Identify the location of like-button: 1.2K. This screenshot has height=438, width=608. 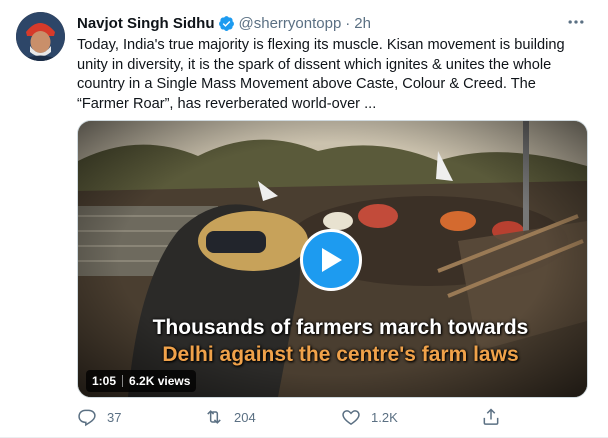
(369, 417).